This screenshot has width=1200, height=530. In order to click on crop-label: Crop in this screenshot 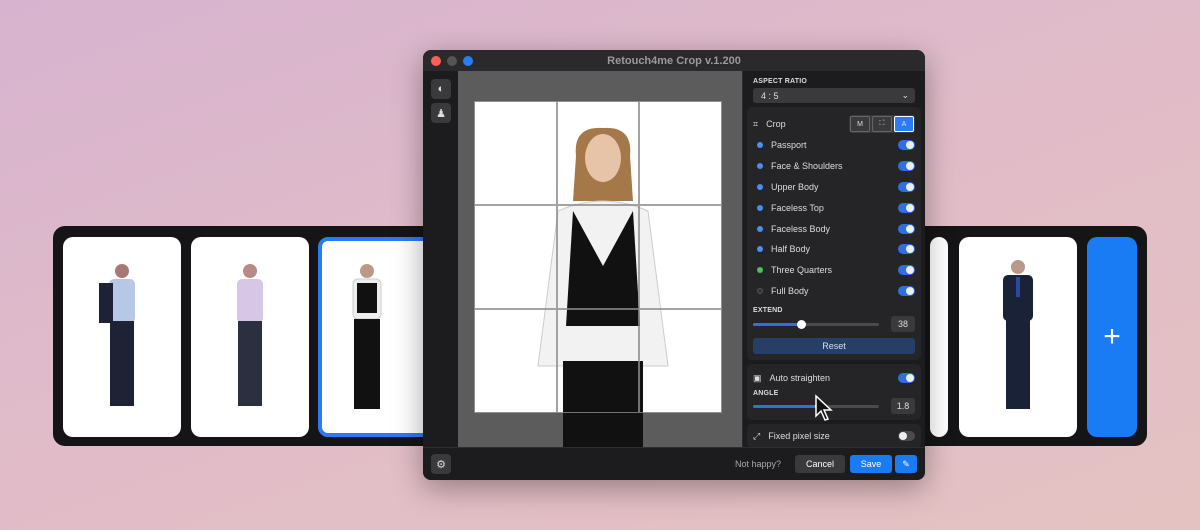, I will do `click(776, 124)`.